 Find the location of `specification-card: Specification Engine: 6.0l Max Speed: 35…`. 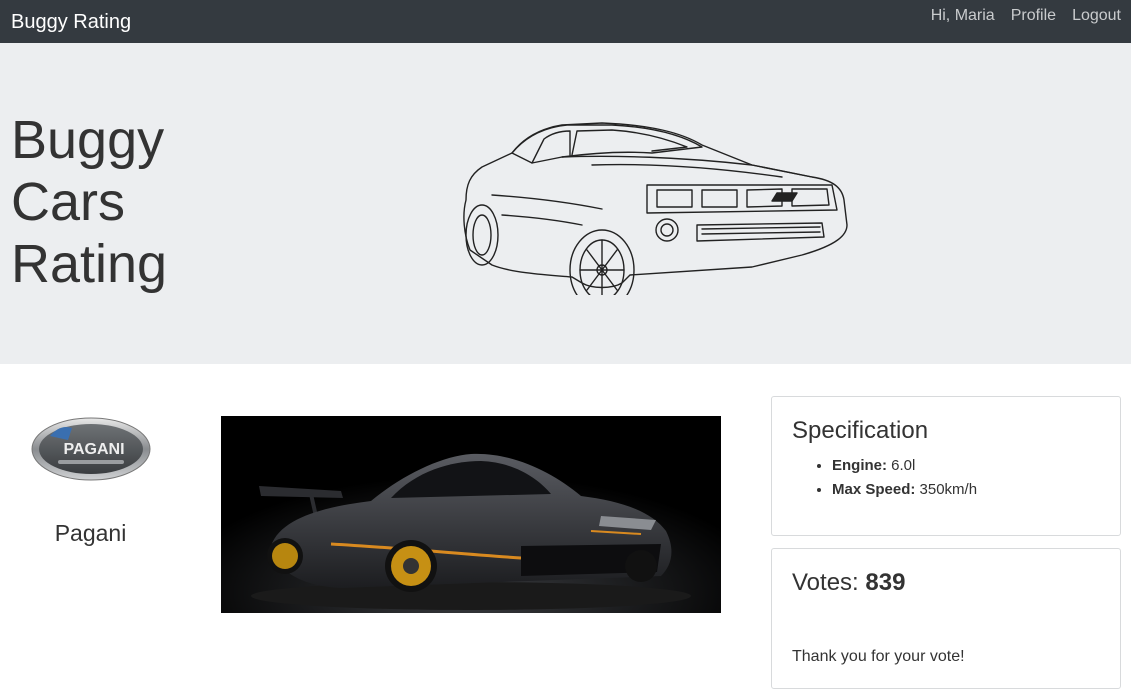

specification-card: Specification Engine: 6.0l Max Speed: 35… is located at coordinates (946, 466).